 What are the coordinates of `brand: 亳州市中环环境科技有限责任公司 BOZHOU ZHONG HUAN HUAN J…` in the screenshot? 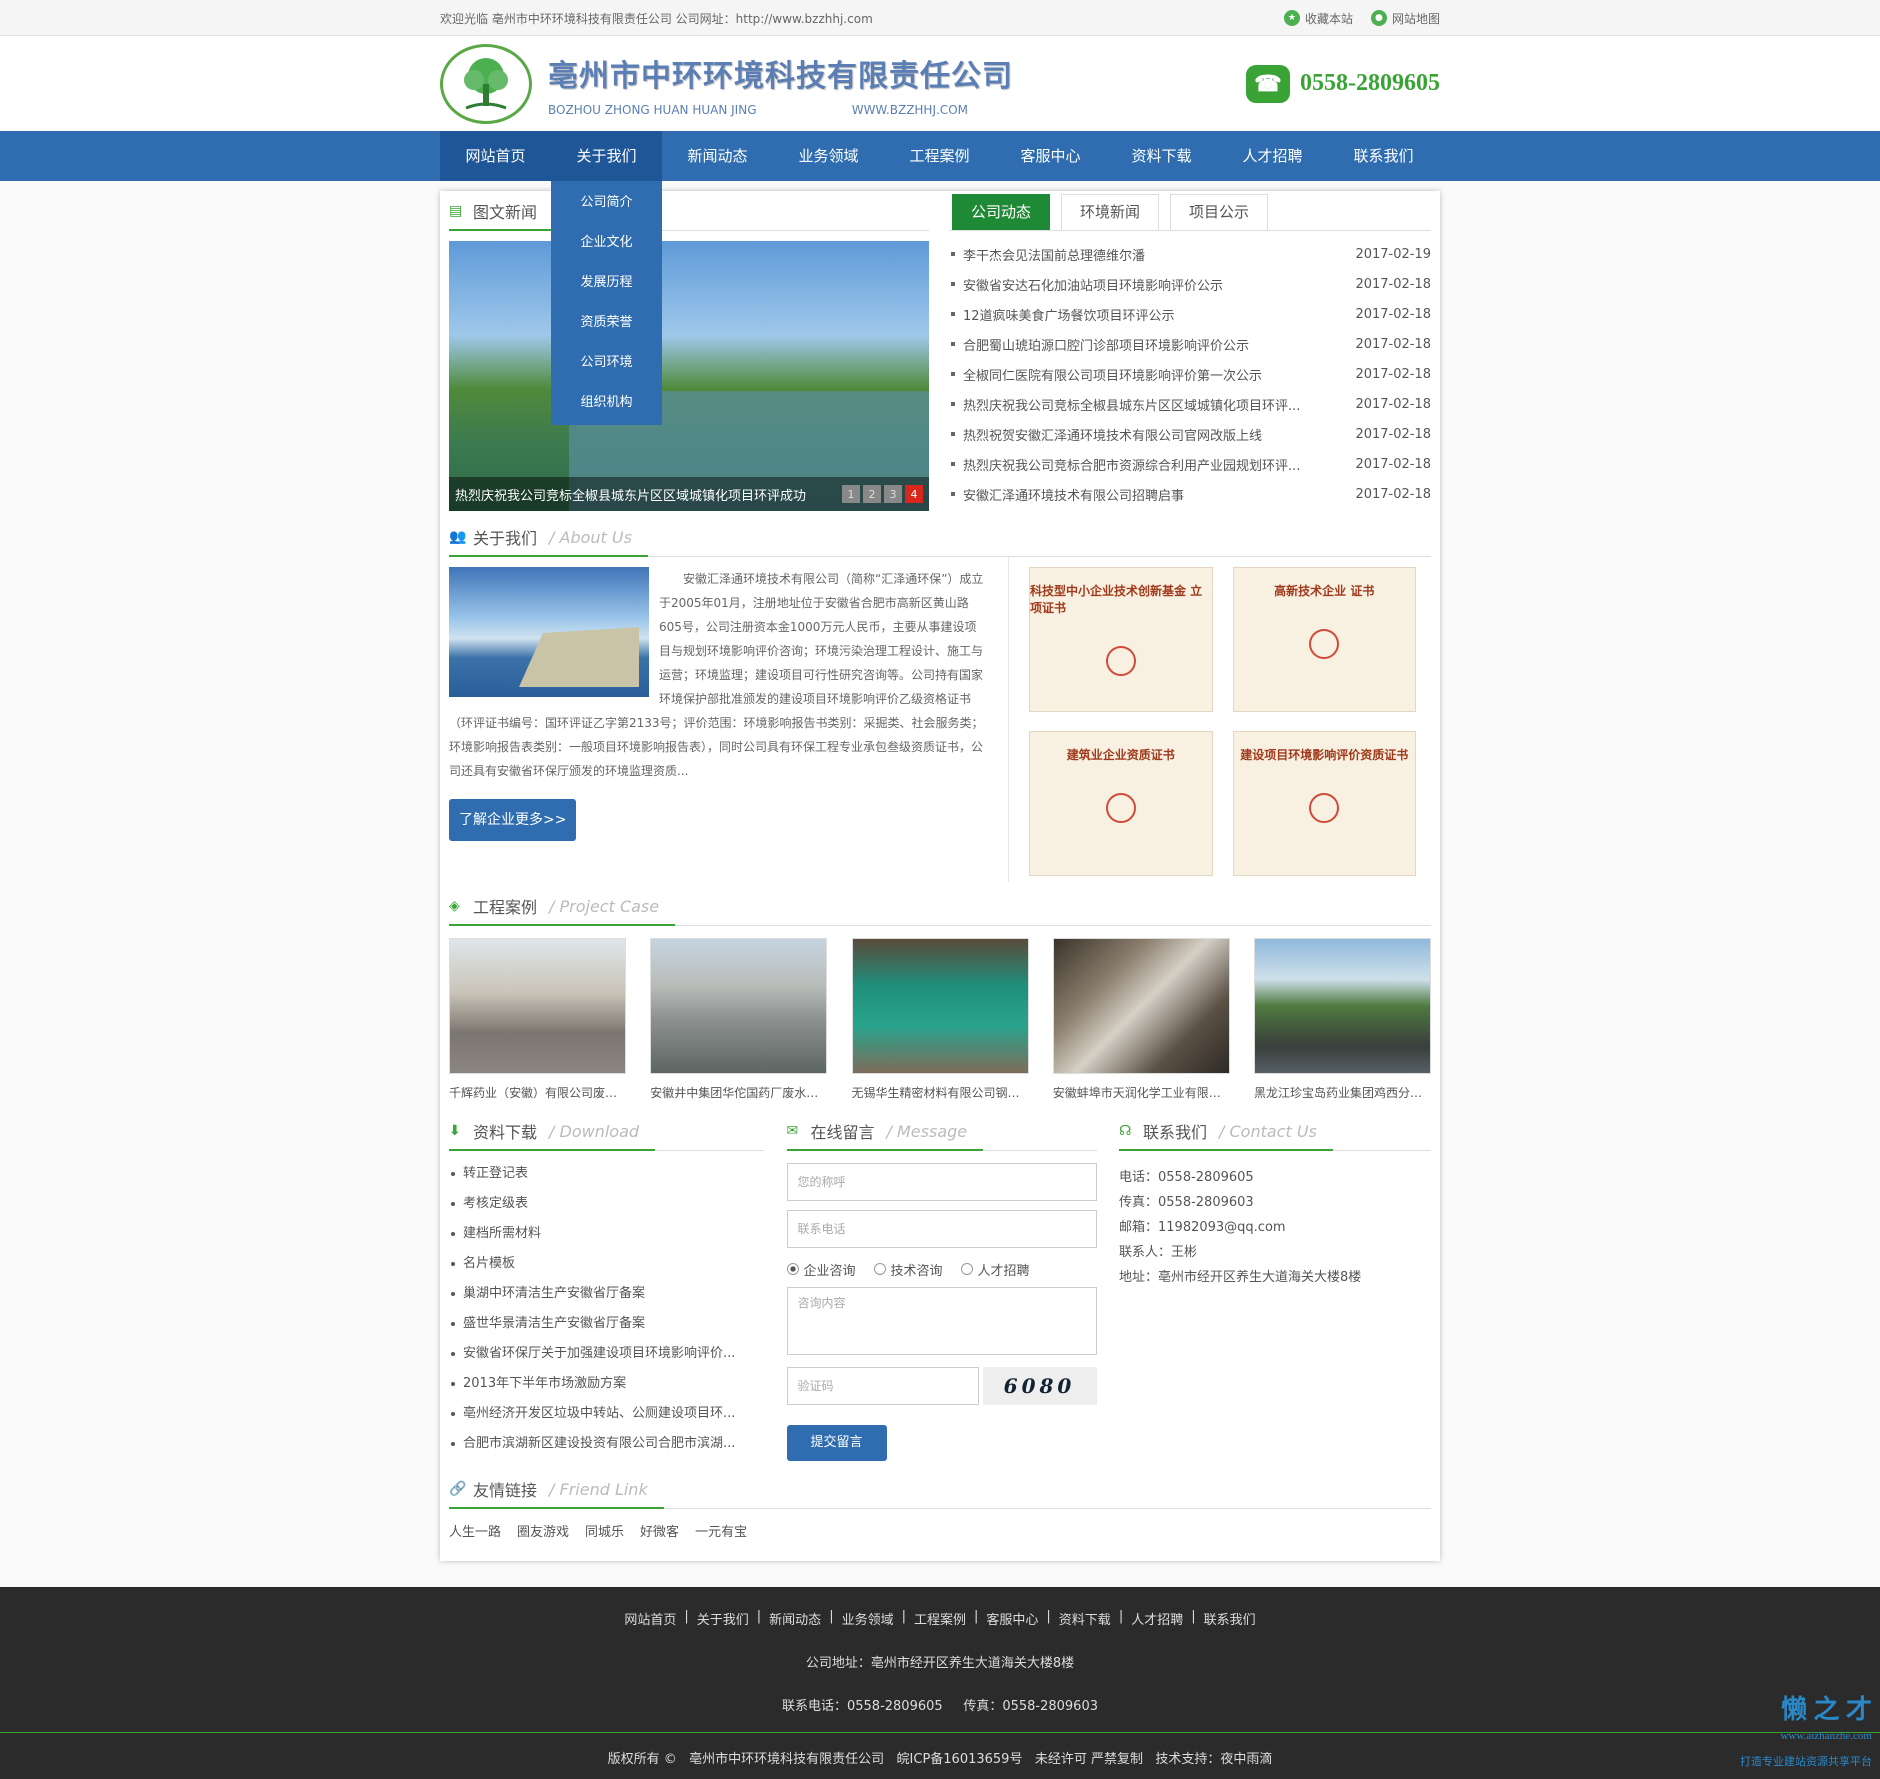 It's located at (726, 83).